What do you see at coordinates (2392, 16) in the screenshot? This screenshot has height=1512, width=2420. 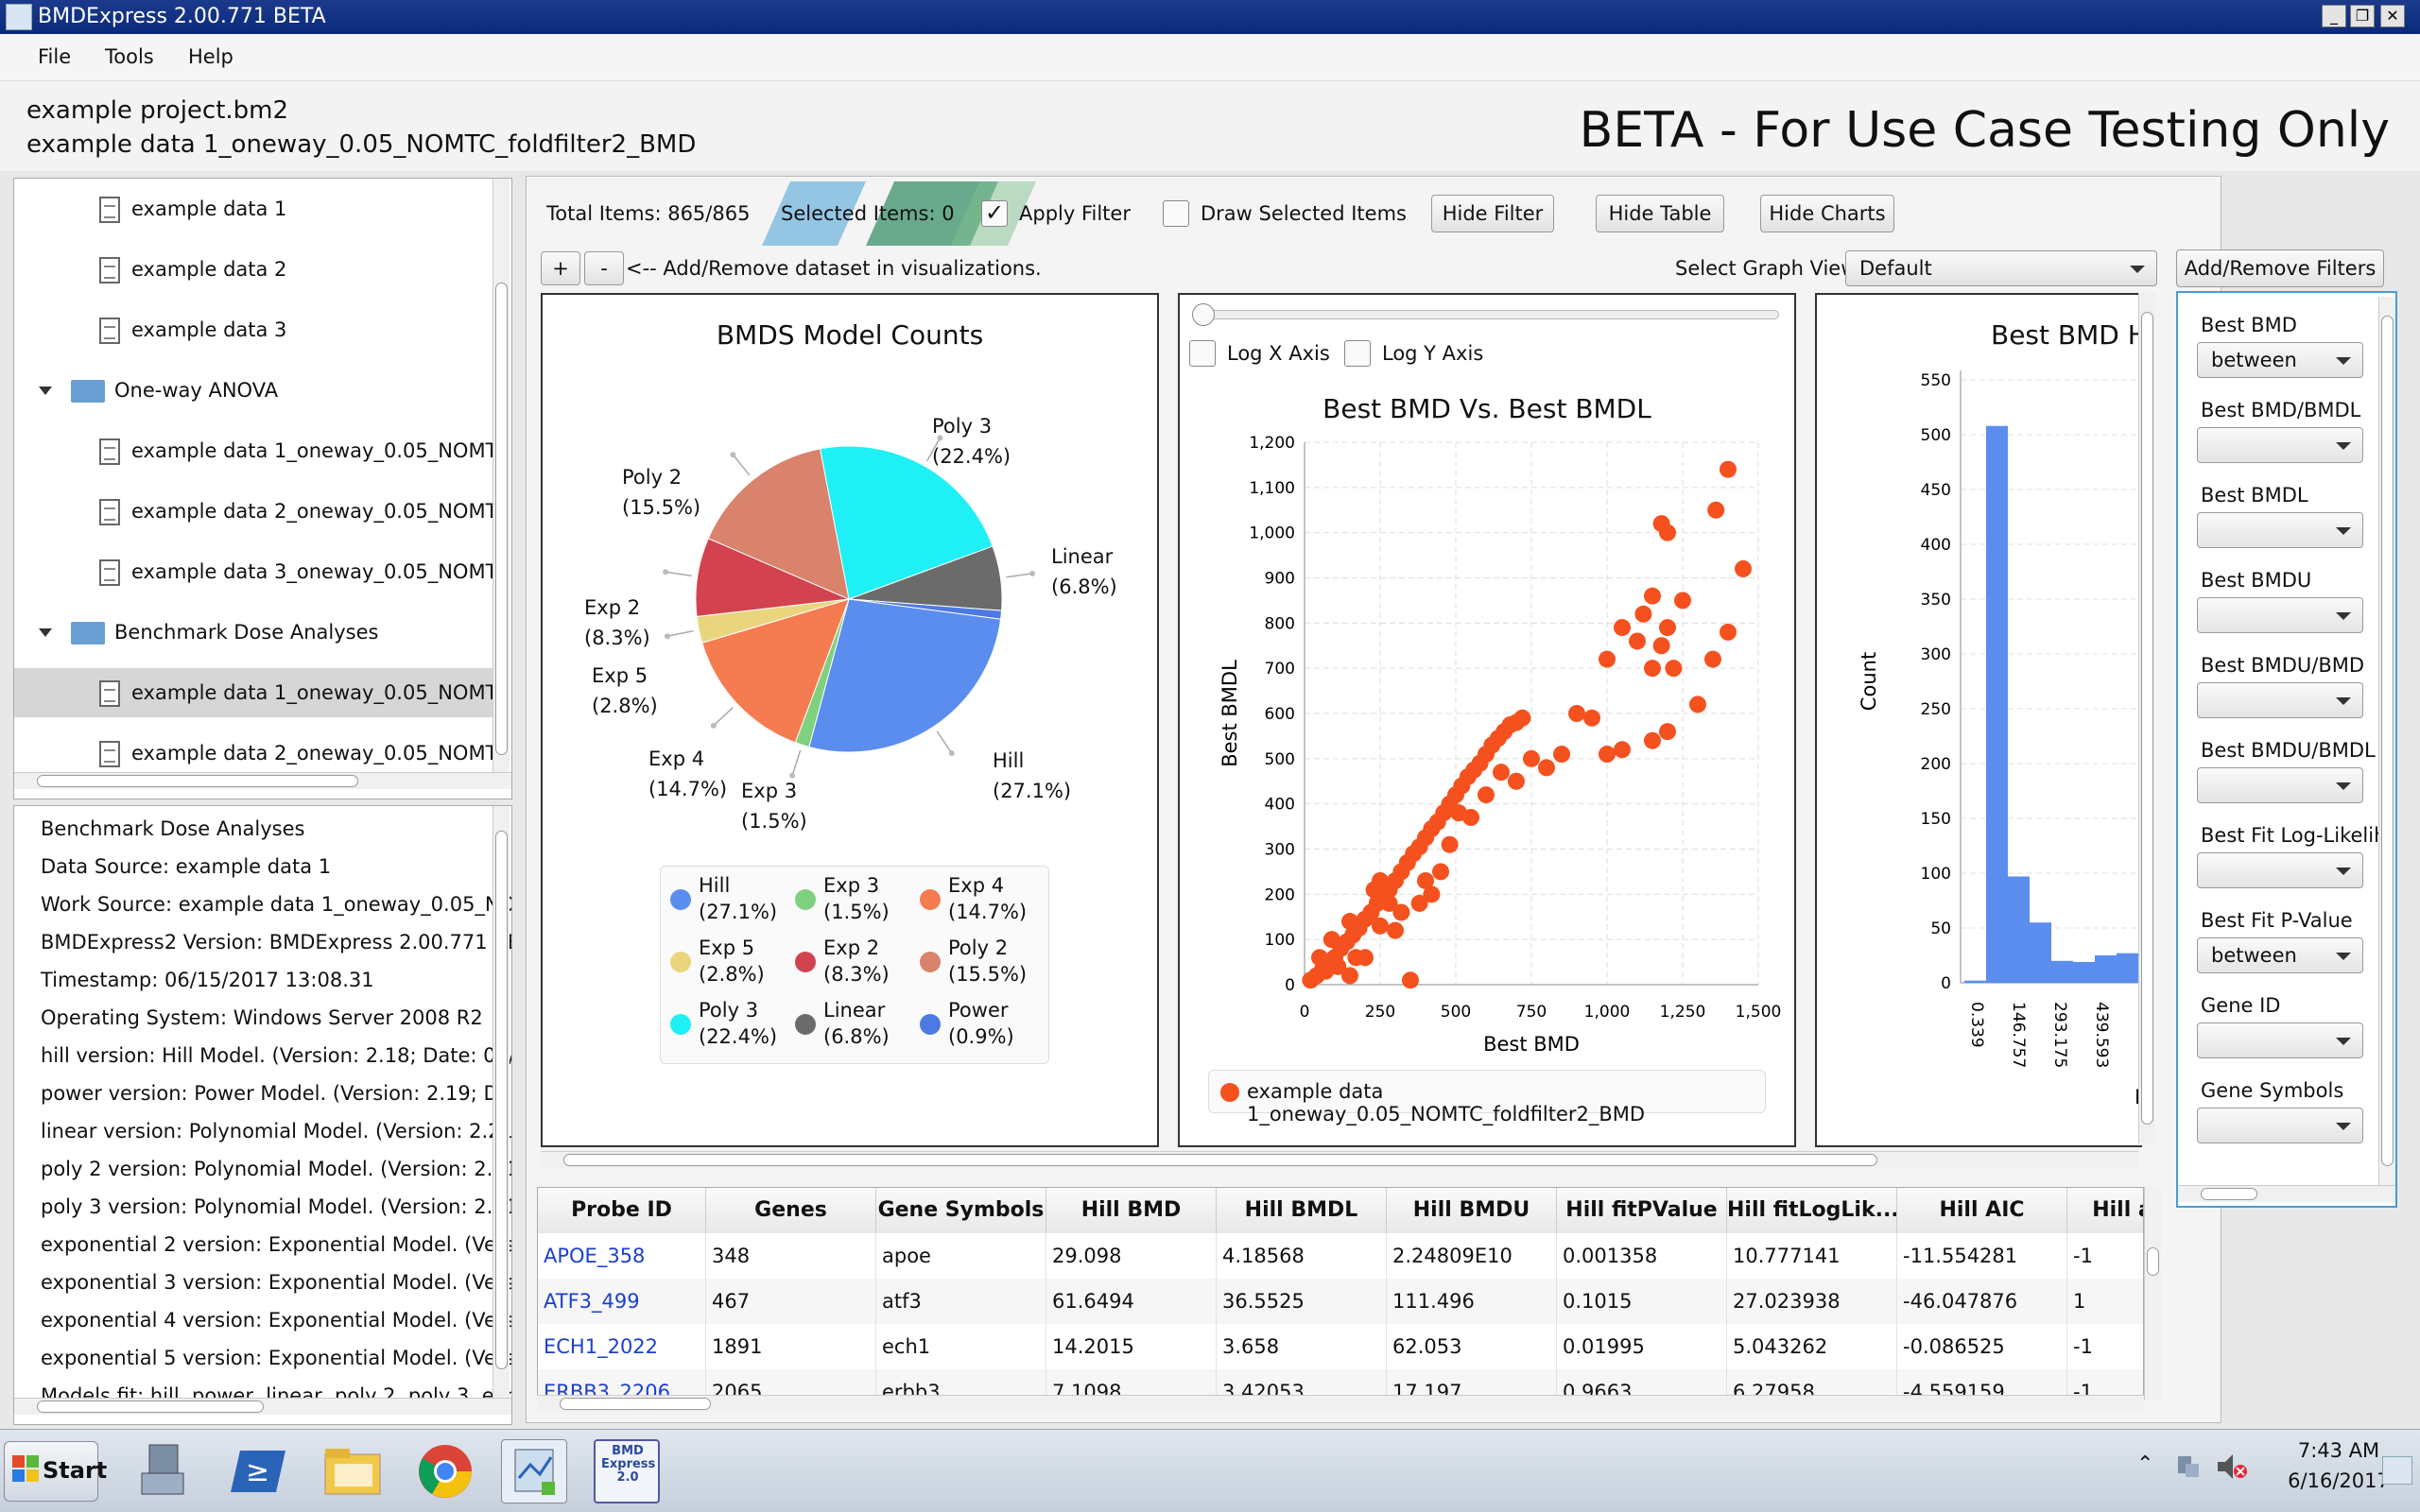 I see `close-button: ✕` at bounding box center [2392, 16].